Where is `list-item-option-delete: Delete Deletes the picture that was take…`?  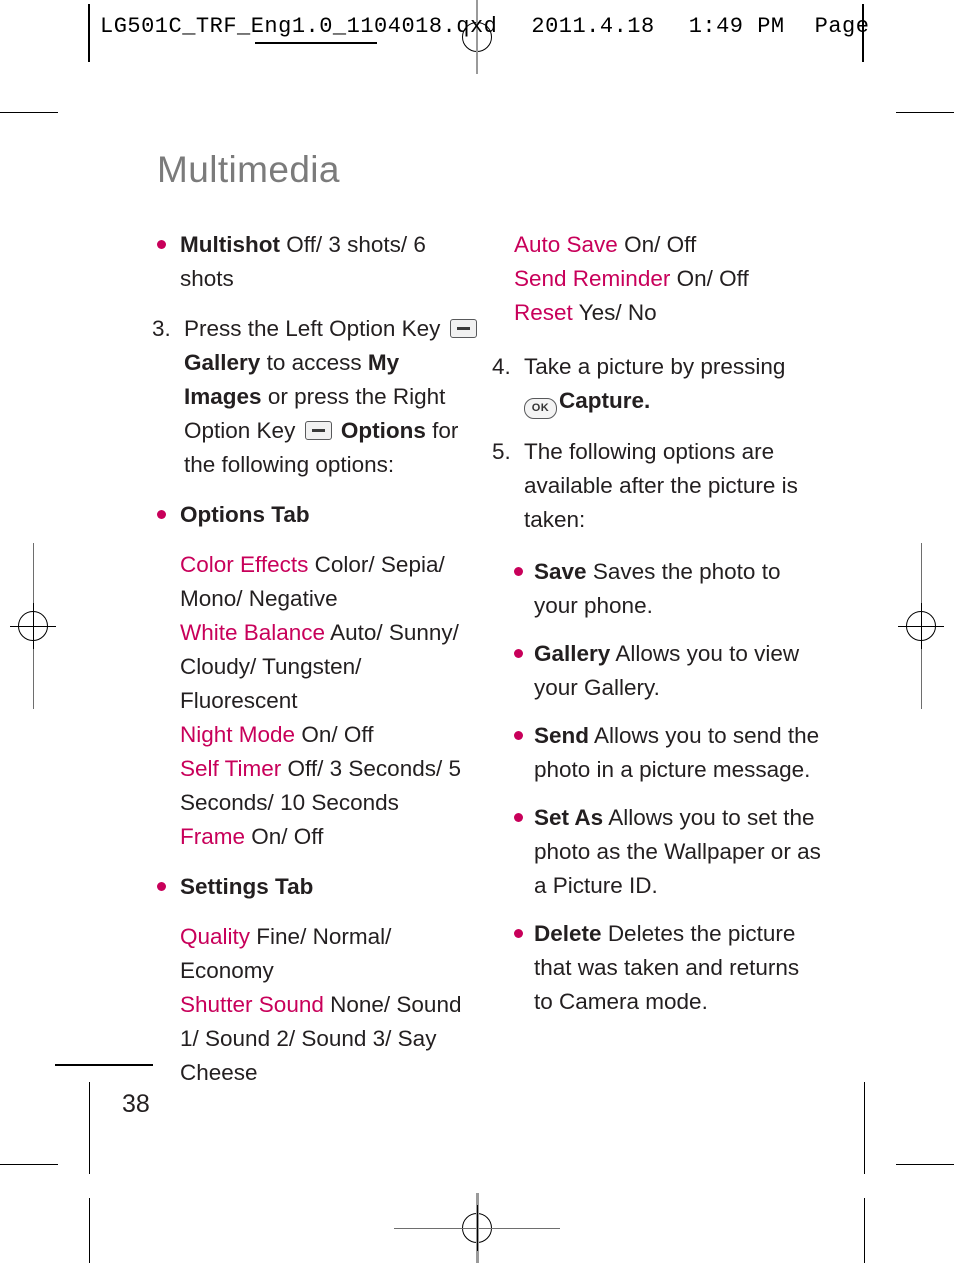
list-item-option-delete: Delete Deletes the picture that was take… is located at coordinates (668, 968).